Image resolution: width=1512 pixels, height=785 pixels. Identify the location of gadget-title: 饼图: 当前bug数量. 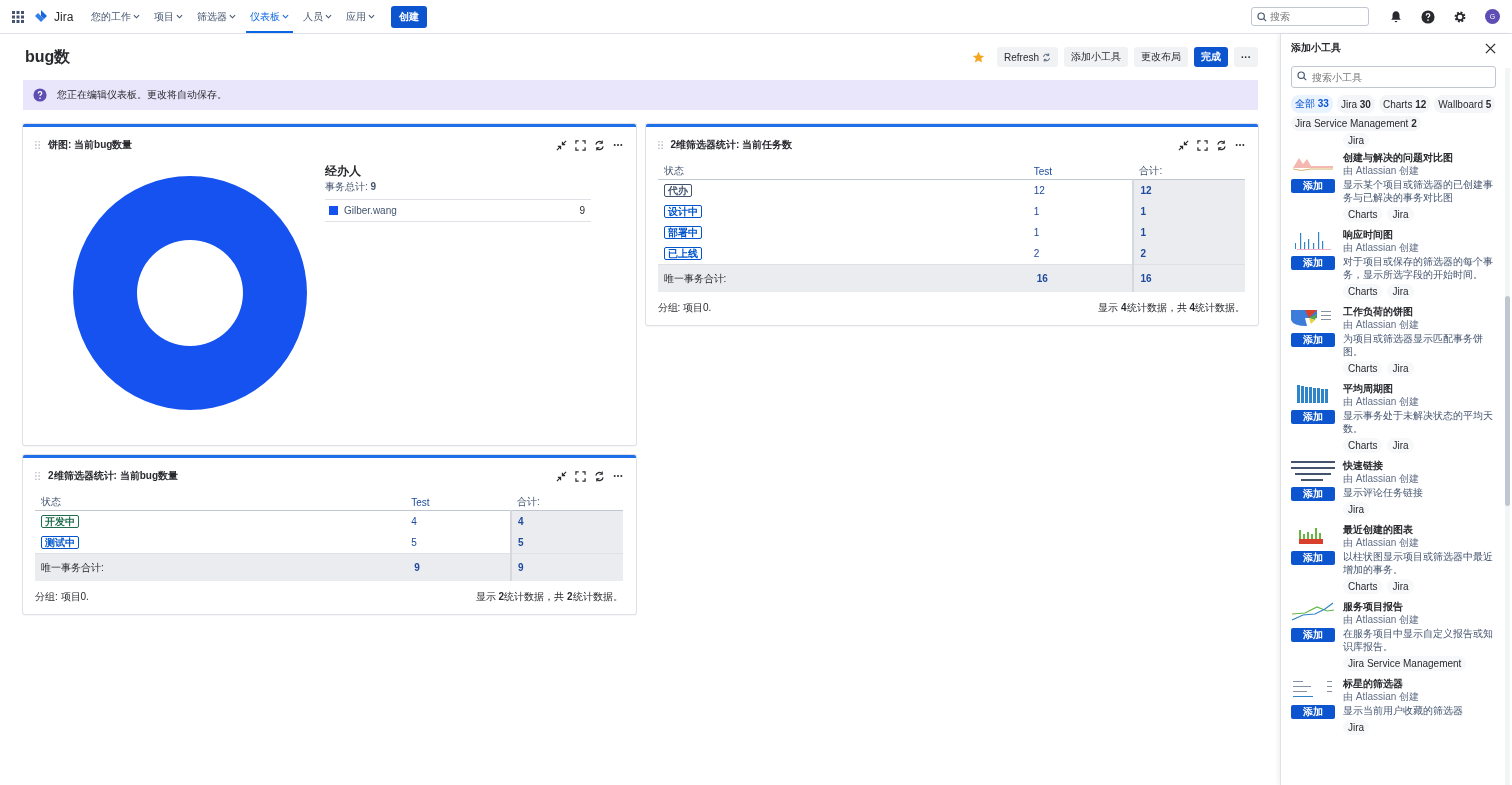
(90, 145).